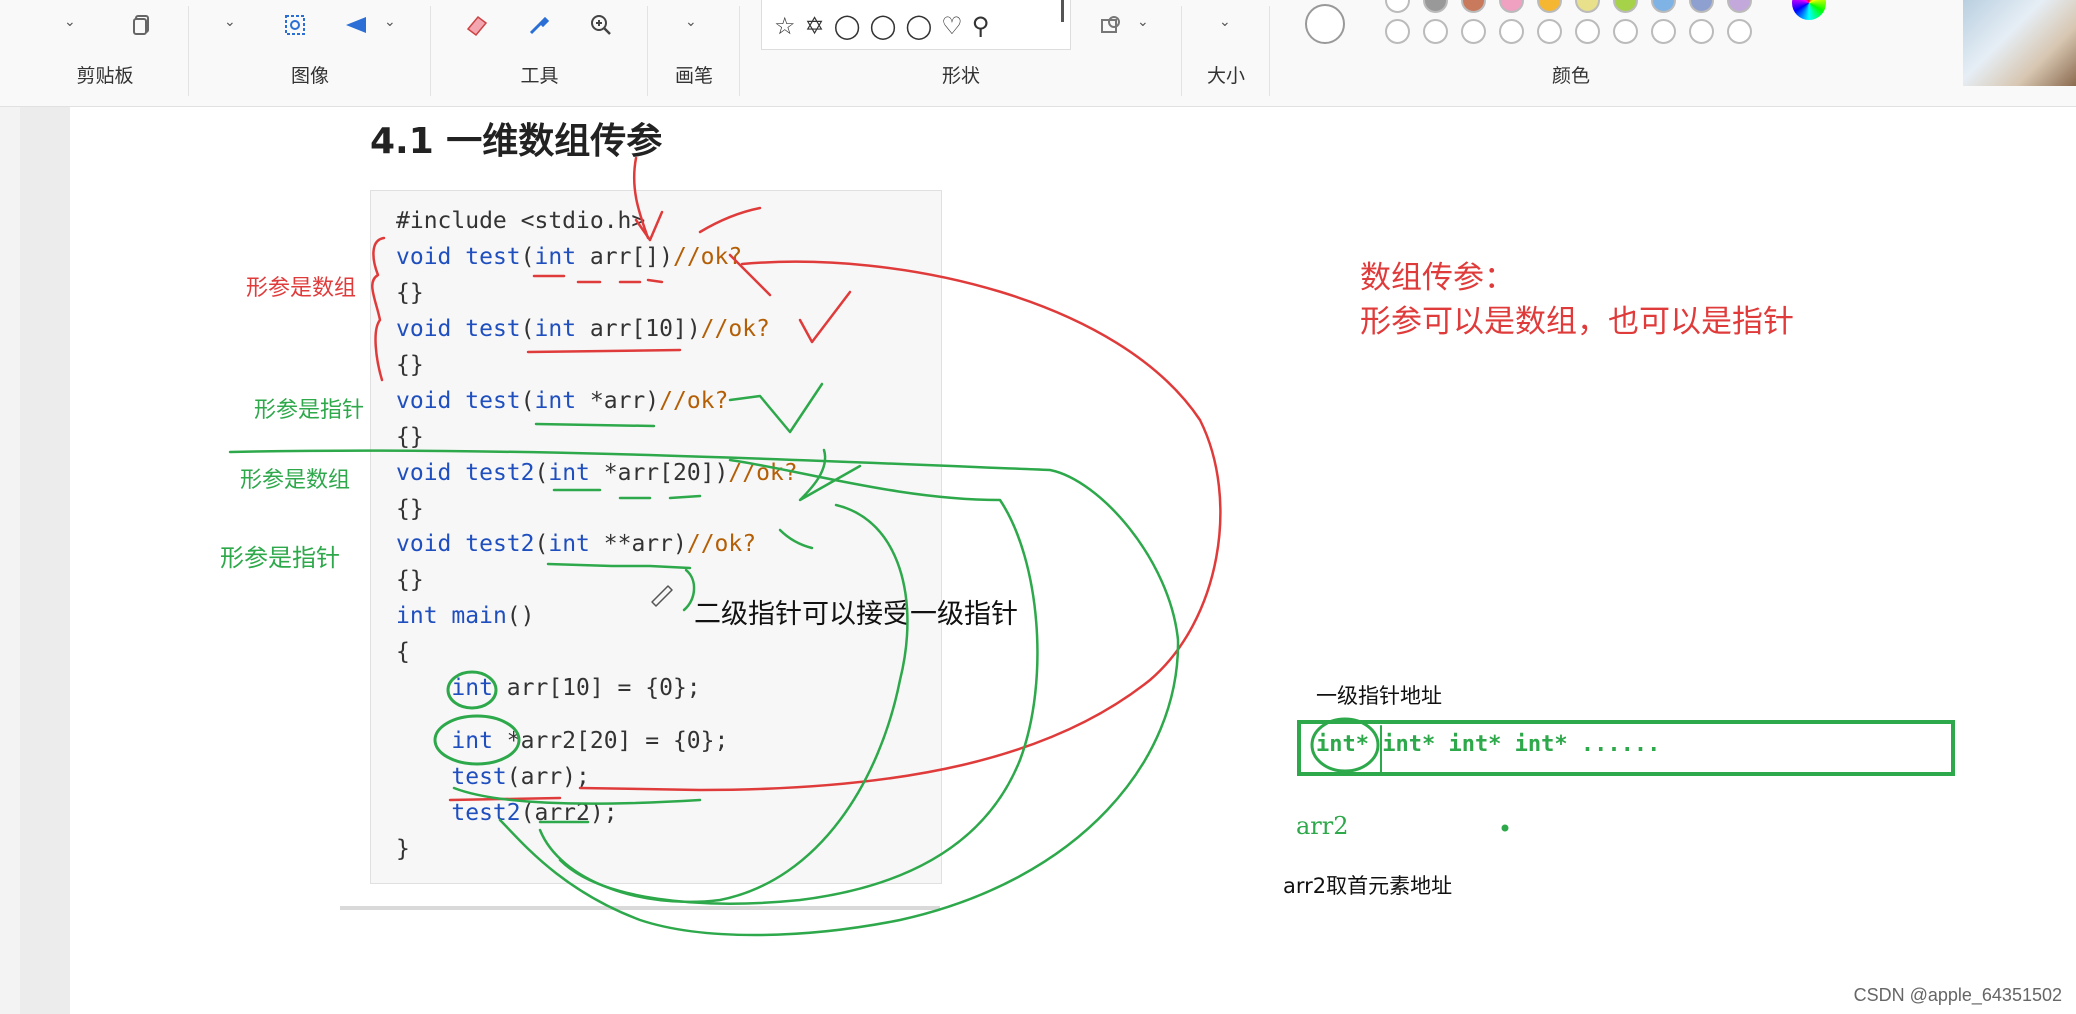 This screenshot has width=2076, height=1014. Describe the element at coordinates (640, 908) in the screenshot. I see `divider` at that location.